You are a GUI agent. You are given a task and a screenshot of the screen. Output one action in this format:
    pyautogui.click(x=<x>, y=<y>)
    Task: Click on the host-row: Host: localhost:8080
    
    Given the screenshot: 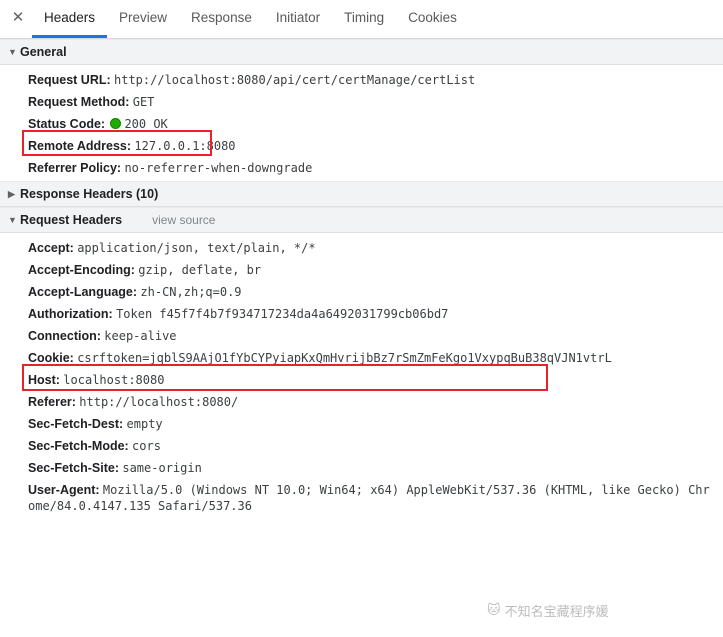 What is the action you would take?
    pyautogui.click(x=361, y=380)
    